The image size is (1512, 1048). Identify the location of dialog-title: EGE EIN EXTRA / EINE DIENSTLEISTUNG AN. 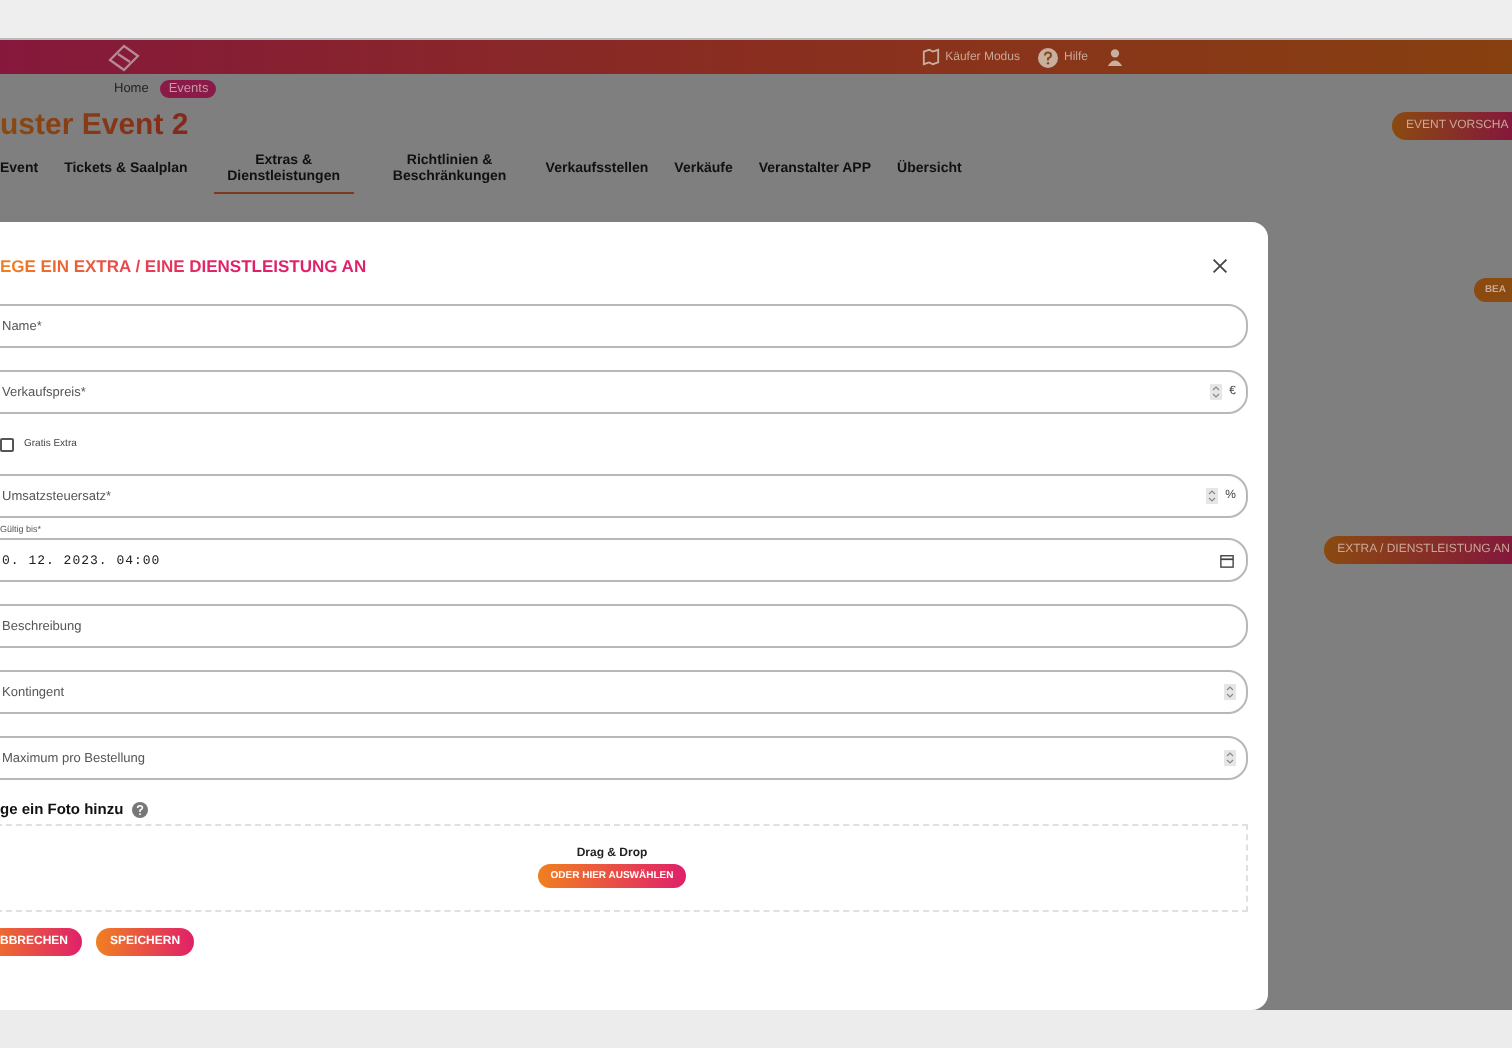
(183, 266).